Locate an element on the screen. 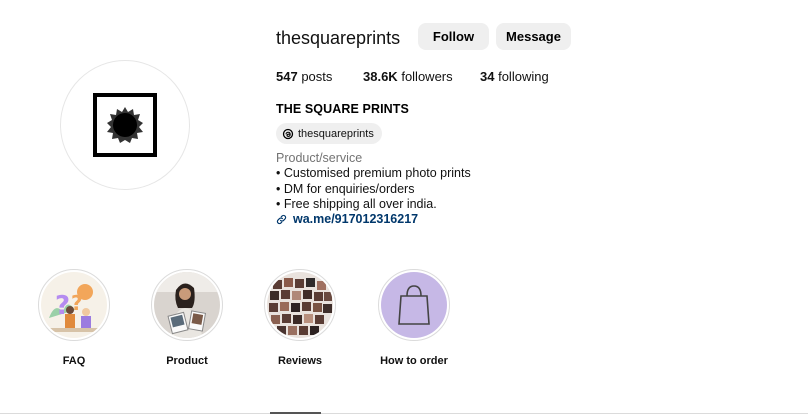 The width and height of the screenshot is (808, 420). link-text: wa.me/917012316217 is located at coordinates (356, 219).